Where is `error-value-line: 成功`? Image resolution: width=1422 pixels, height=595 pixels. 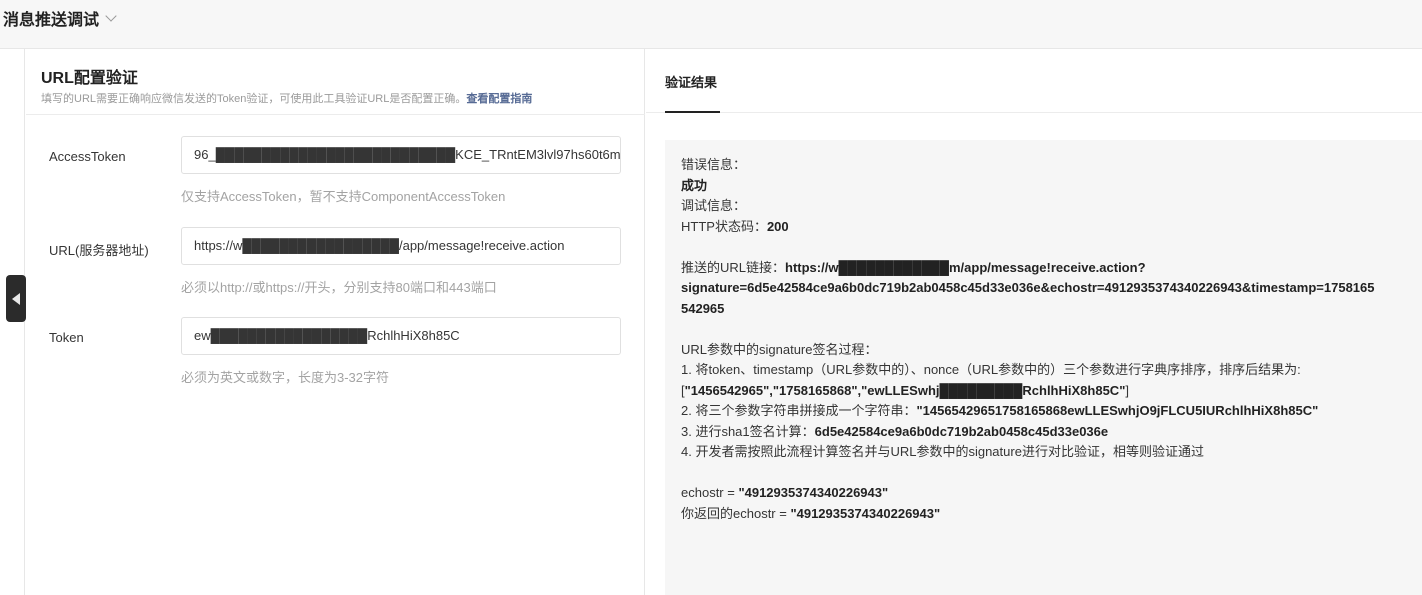
error-value-line: 成功 is located at coordinates (1043, 186).